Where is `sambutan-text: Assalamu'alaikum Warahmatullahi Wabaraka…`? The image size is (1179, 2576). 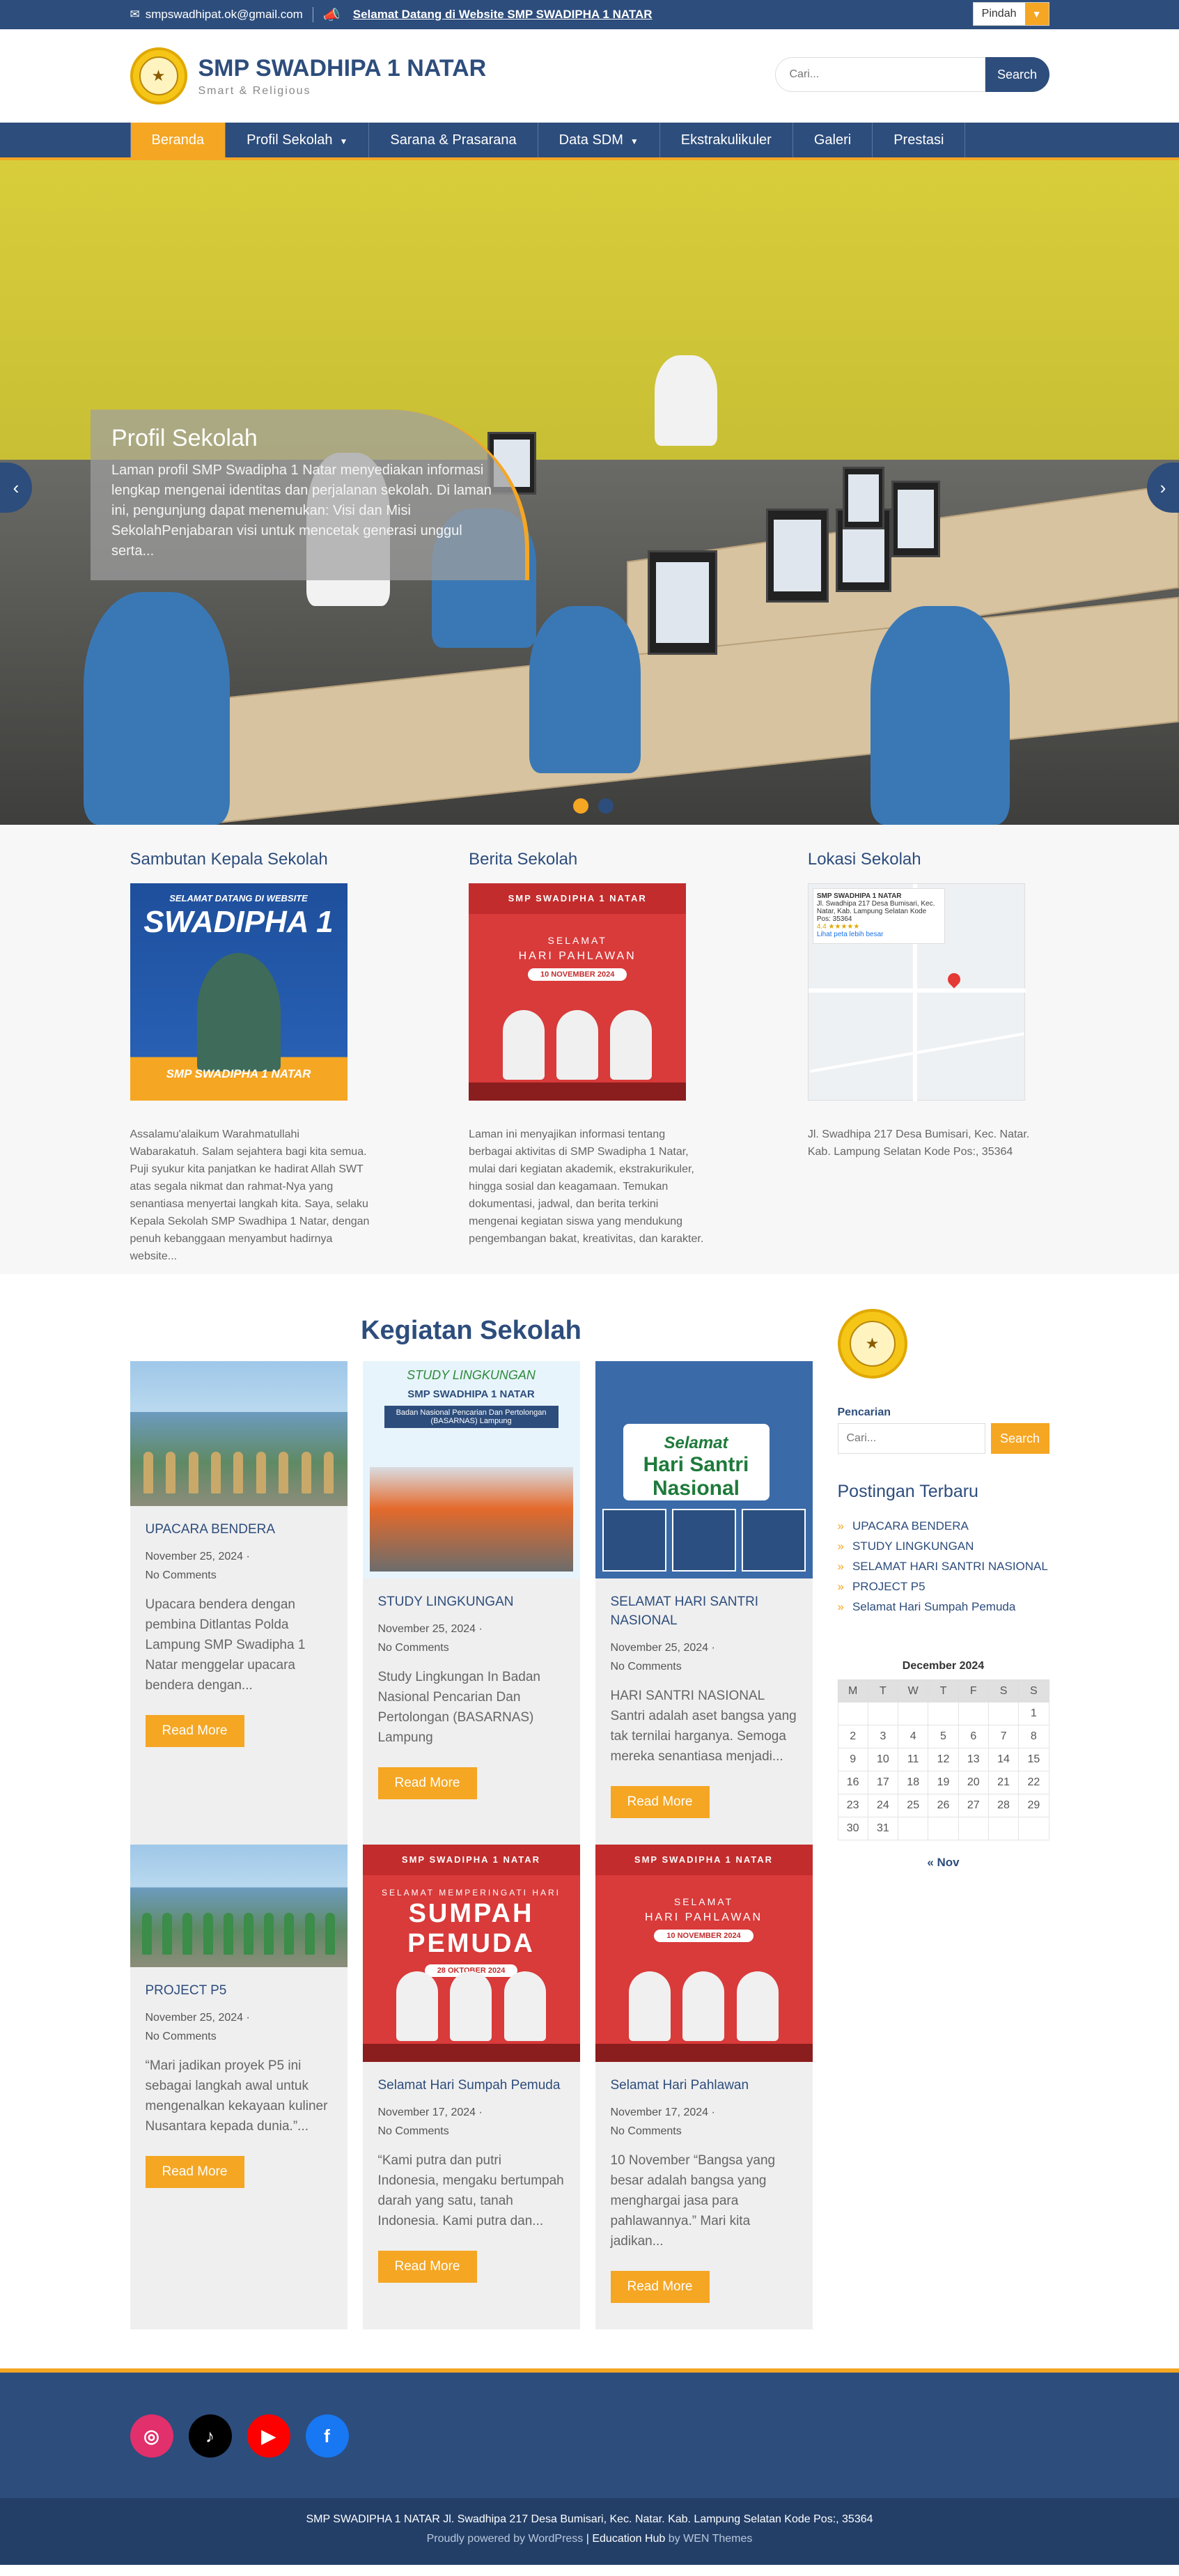 sambutan-text: Assalamu'alaikum Warahmatullahi Wabaraka… is located at coordinates (250, 1195).